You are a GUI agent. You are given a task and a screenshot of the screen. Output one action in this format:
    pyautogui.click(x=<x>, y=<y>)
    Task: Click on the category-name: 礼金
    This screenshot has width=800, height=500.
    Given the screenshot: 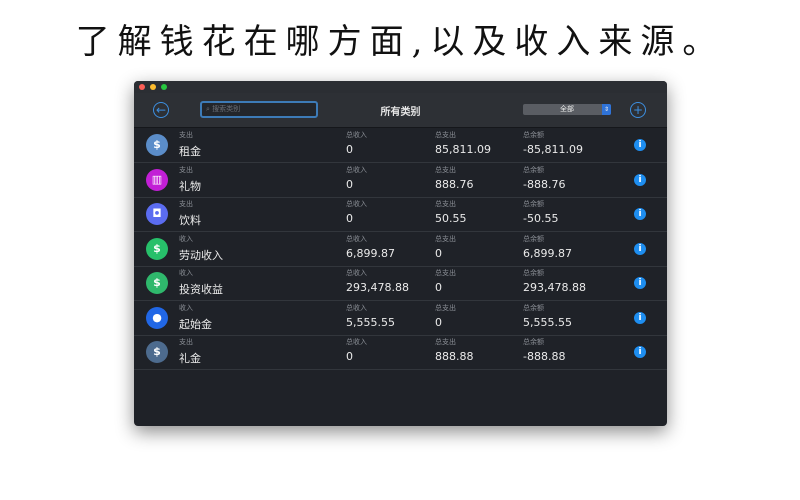 What is the action you would take?
    pyautogui.click(x=190, y=358)
    